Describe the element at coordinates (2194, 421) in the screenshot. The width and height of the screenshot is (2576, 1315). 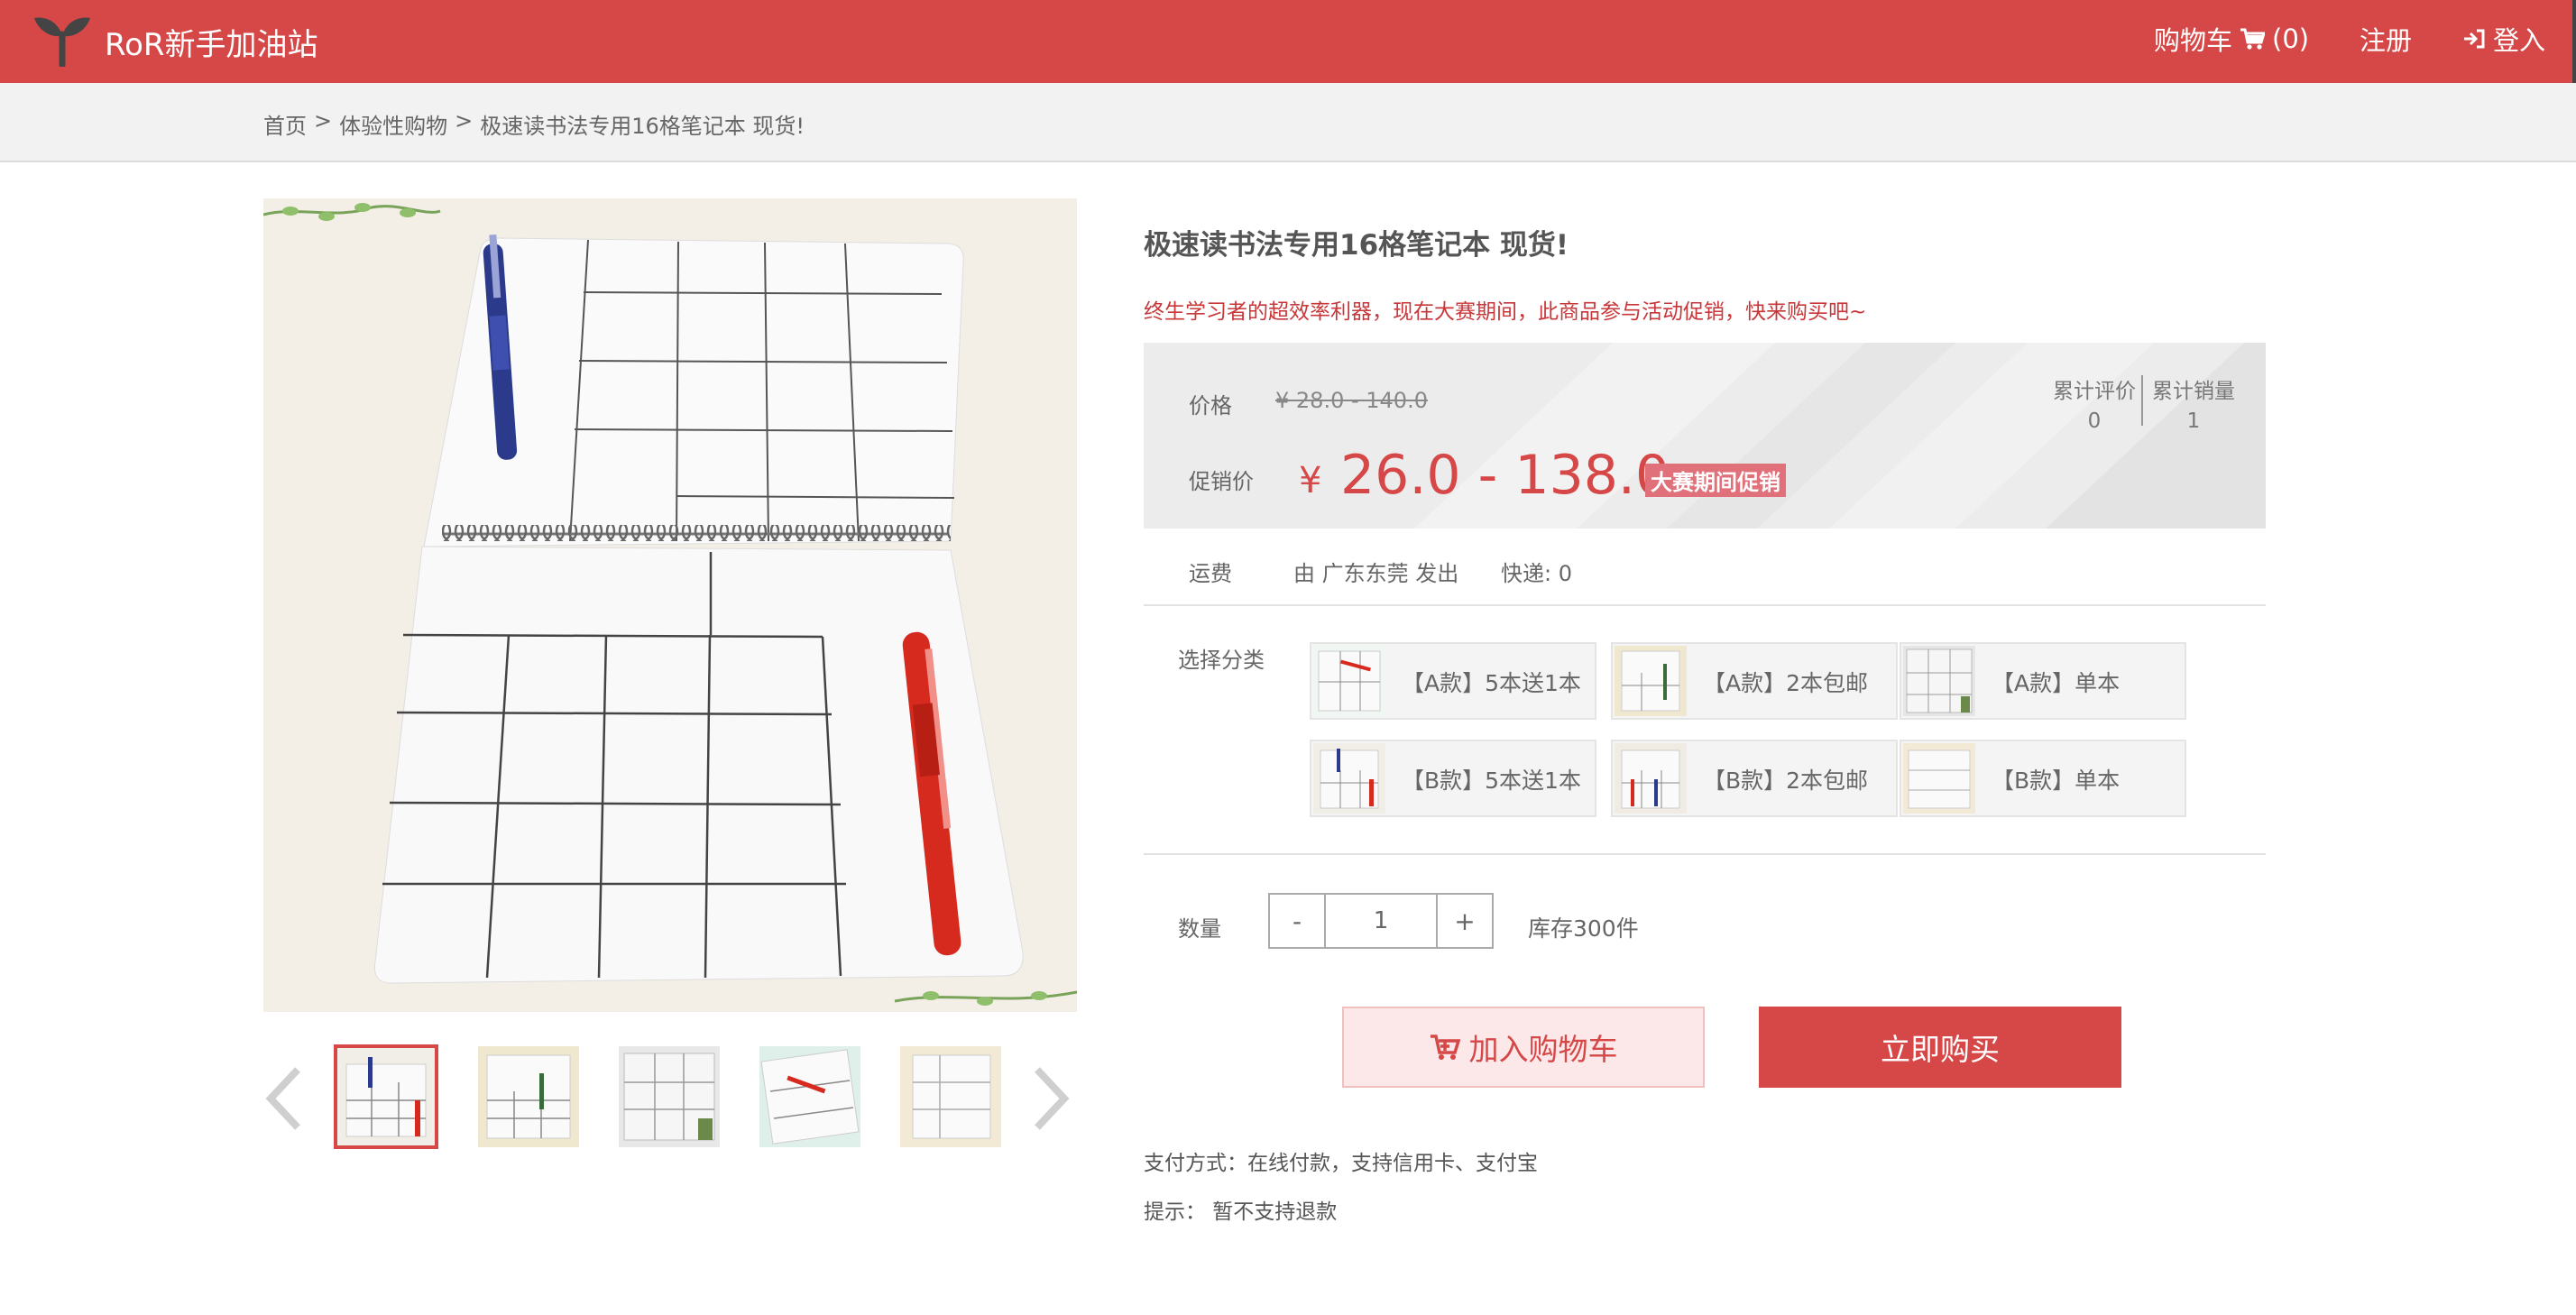
I see `sales-count: 1` at that location.